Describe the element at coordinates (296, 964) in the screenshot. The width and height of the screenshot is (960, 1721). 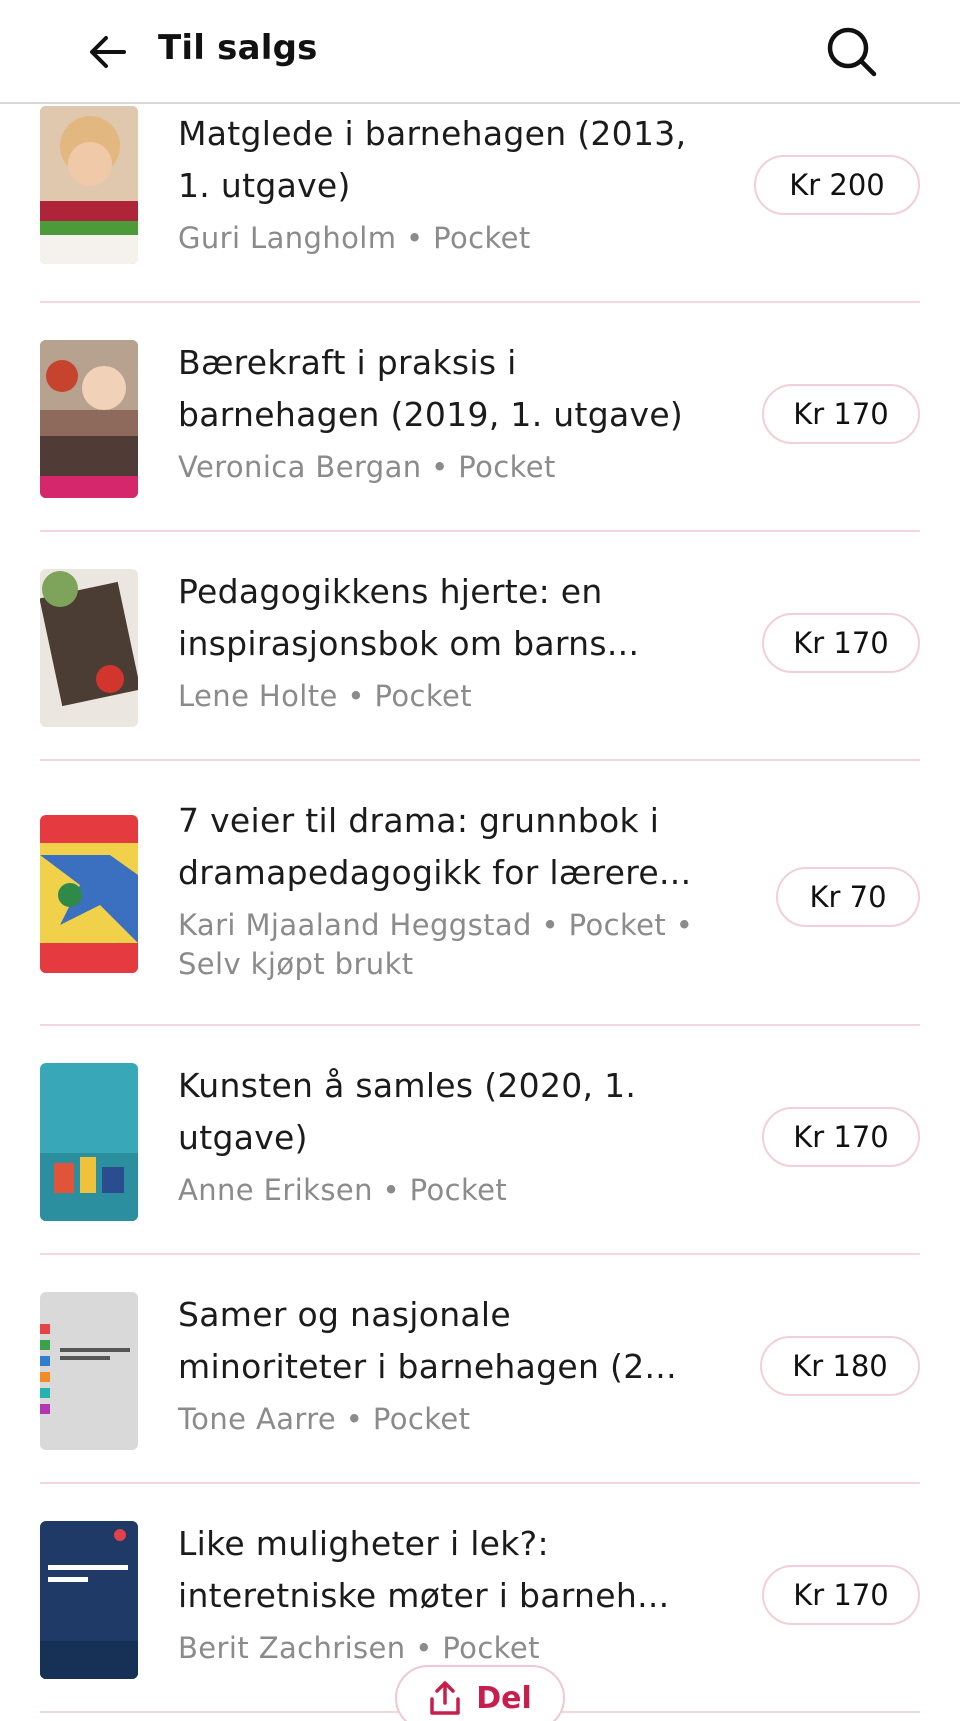
I see `item-subtitle-line2: Selv kjøpt brukt` at that location.